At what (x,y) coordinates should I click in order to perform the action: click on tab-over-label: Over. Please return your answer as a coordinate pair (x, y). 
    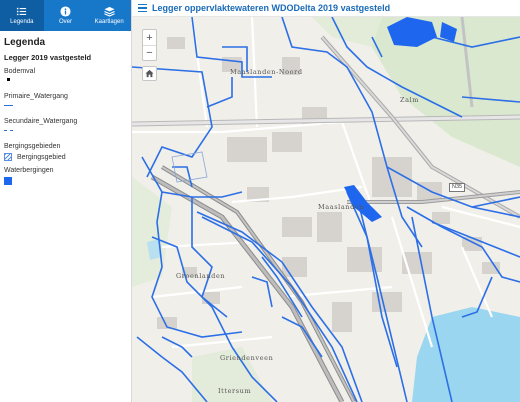
    Looking at the image, I should click on (66, 22).